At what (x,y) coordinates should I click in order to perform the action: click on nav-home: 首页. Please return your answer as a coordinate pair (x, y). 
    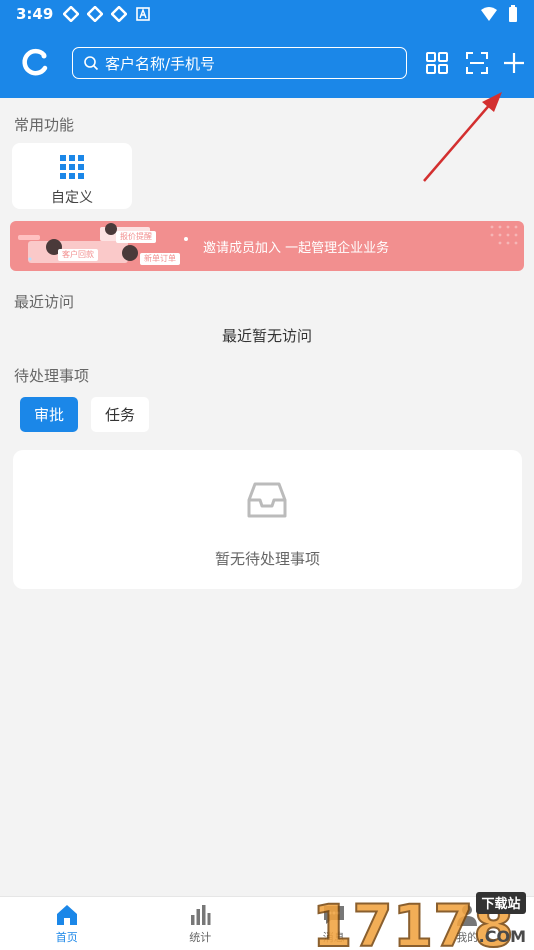
    Looking at the image, I should click on (67, 923).